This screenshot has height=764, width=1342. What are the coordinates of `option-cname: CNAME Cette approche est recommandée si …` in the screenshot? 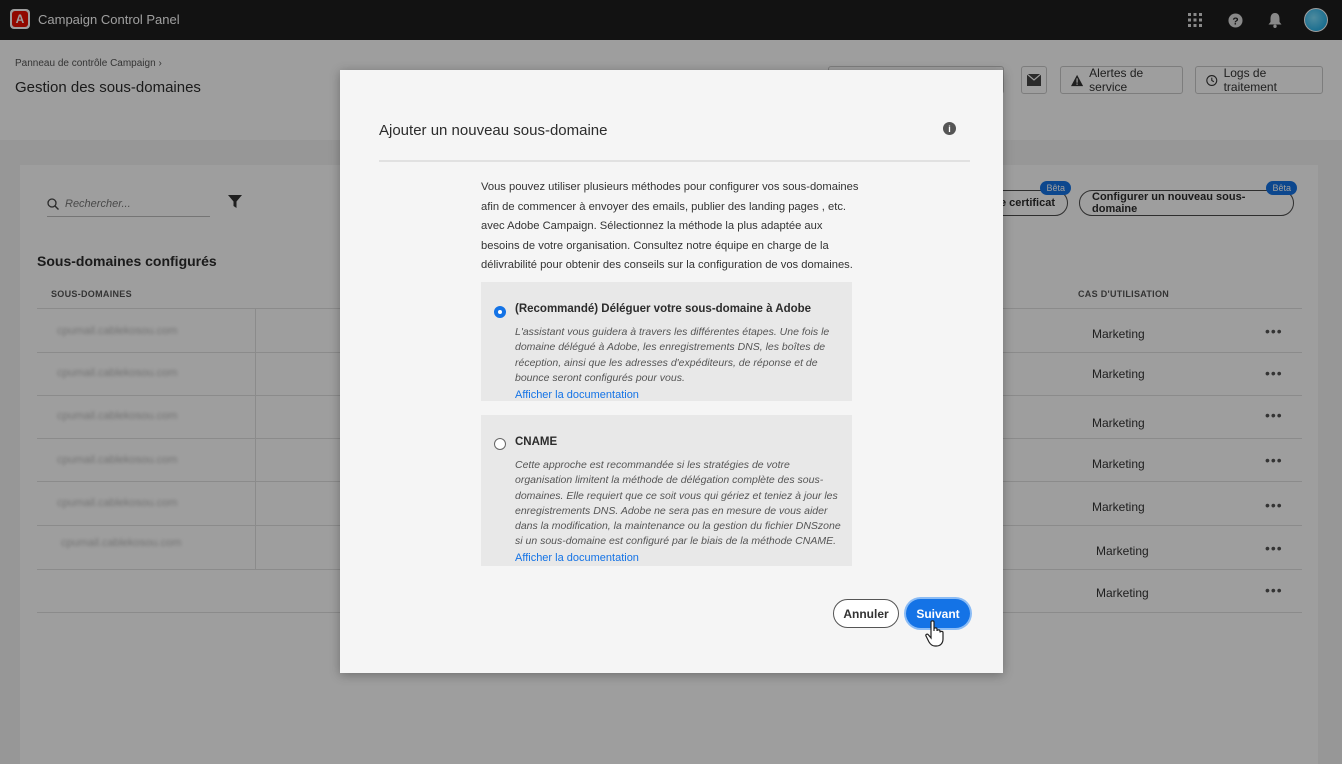 It's located at (666, 490).